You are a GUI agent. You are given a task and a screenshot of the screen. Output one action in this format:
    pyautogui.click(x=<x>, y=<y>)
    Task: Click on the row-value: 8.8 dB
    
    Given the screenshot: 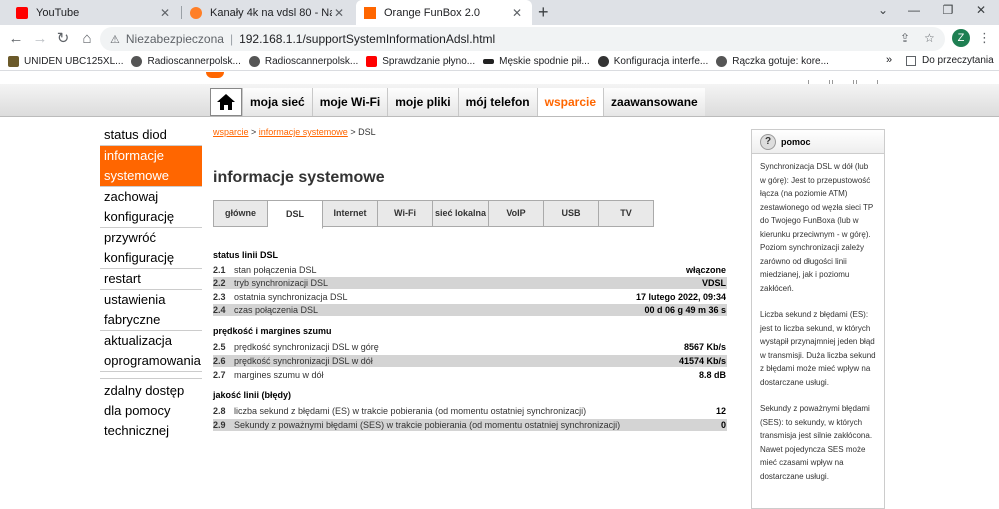 What is the action you would take?
    pyautogui.click(x=712, y=375)
    